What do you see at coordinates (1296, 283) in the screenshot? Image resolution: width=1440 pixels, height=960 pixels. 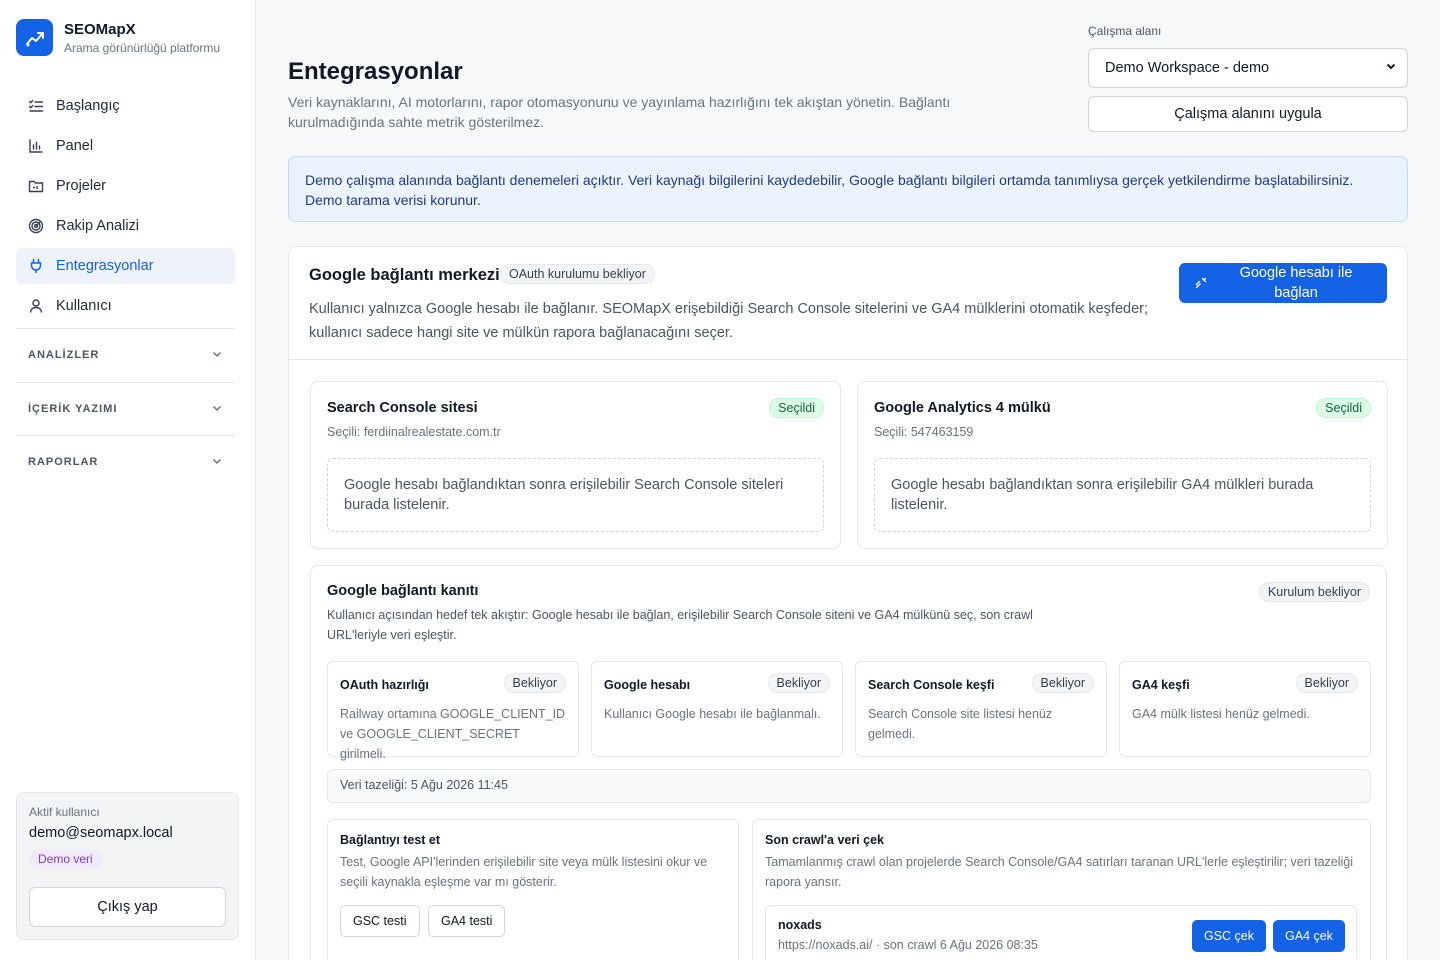 I see `google-connect-label: Google hesabı ile bağlan` at bounding box center [1296, 283].